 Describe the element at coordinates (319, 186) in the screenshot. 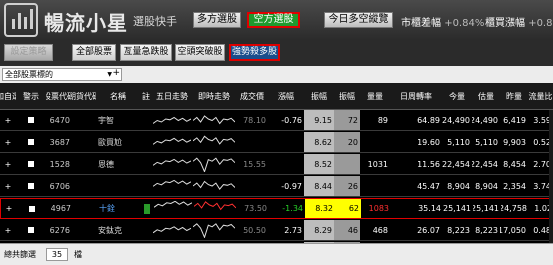

I see `amplitude-value: 8.44` at that location.